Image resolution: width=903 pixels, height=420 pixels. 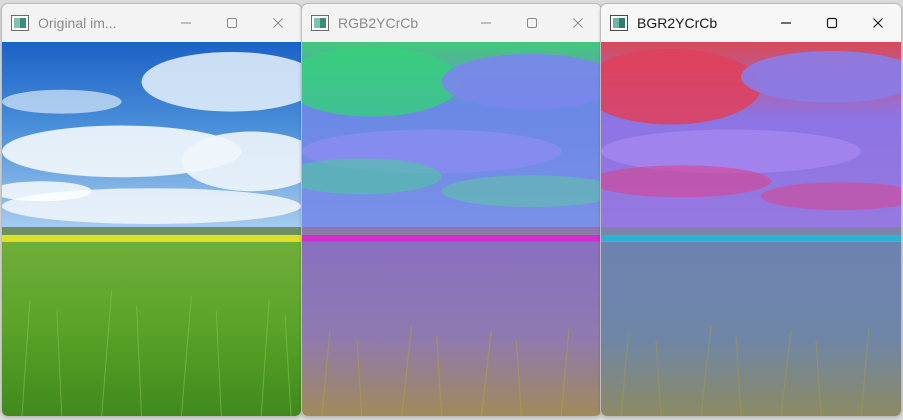 What do you see at coordinates (751, 23) in the screenshot?
I see `titlebar: BGR2YCrCb` at bounding box center [751, 23].